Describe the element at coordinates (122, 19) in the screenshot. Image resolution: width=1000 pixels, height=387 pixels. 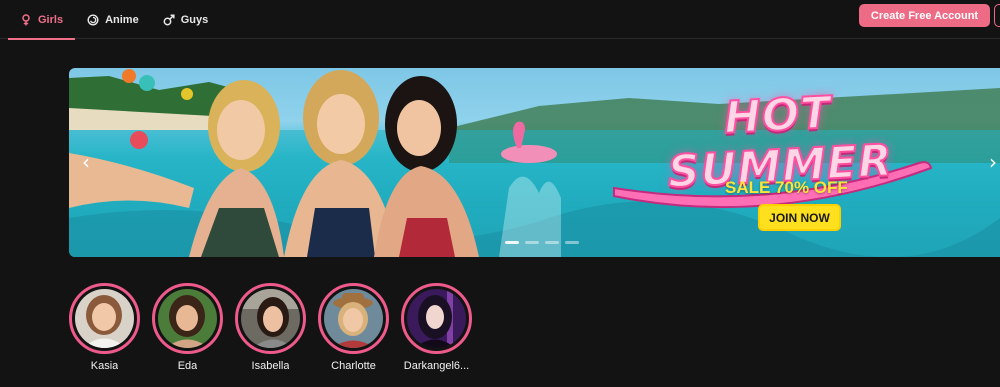
I see `tab-anime-label: Anime` at that location.